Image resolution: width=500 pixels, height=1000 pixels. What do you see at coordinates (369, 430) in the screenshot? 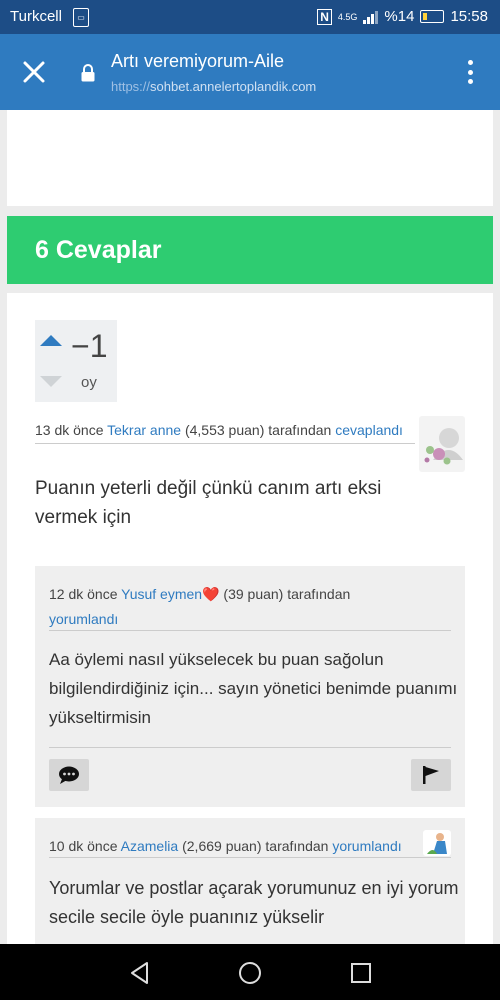
I see `answered-link: cevaplandı` at bounding box center [369, 430].